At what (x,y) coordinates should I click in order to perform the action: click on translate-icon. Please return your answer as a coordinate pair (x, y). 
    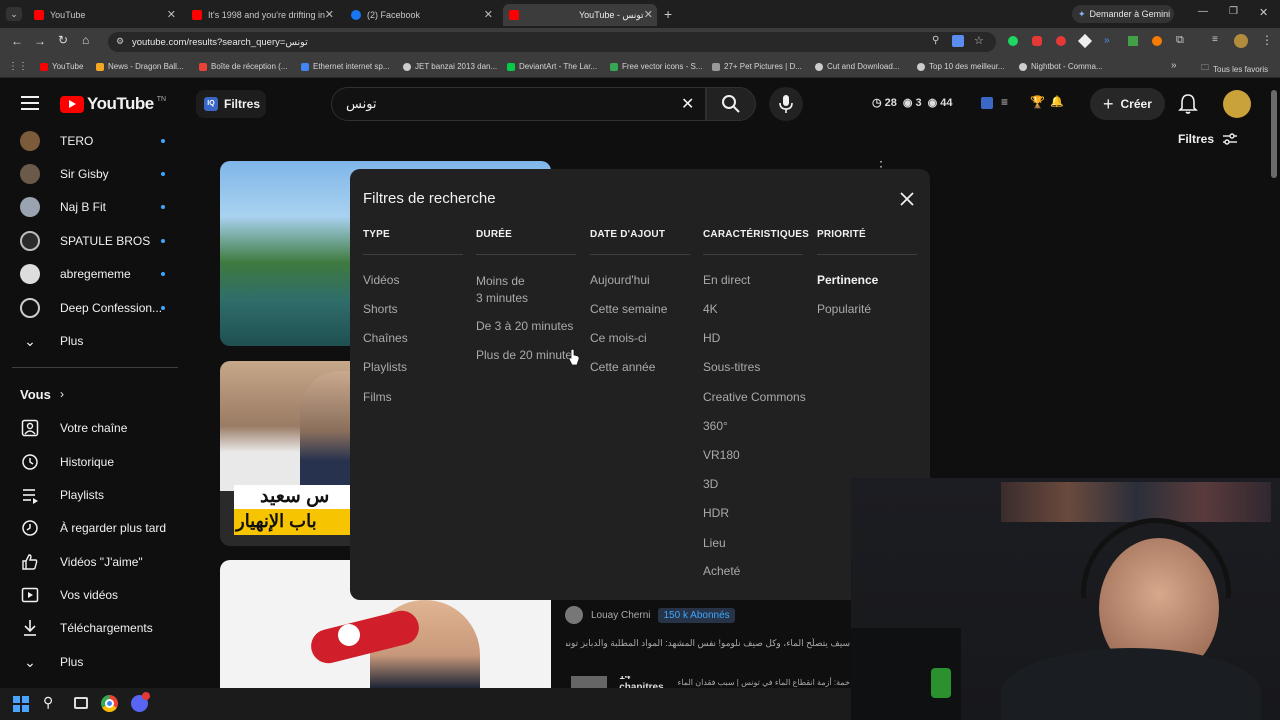
    Looking at the image, I should click on (958, 41).